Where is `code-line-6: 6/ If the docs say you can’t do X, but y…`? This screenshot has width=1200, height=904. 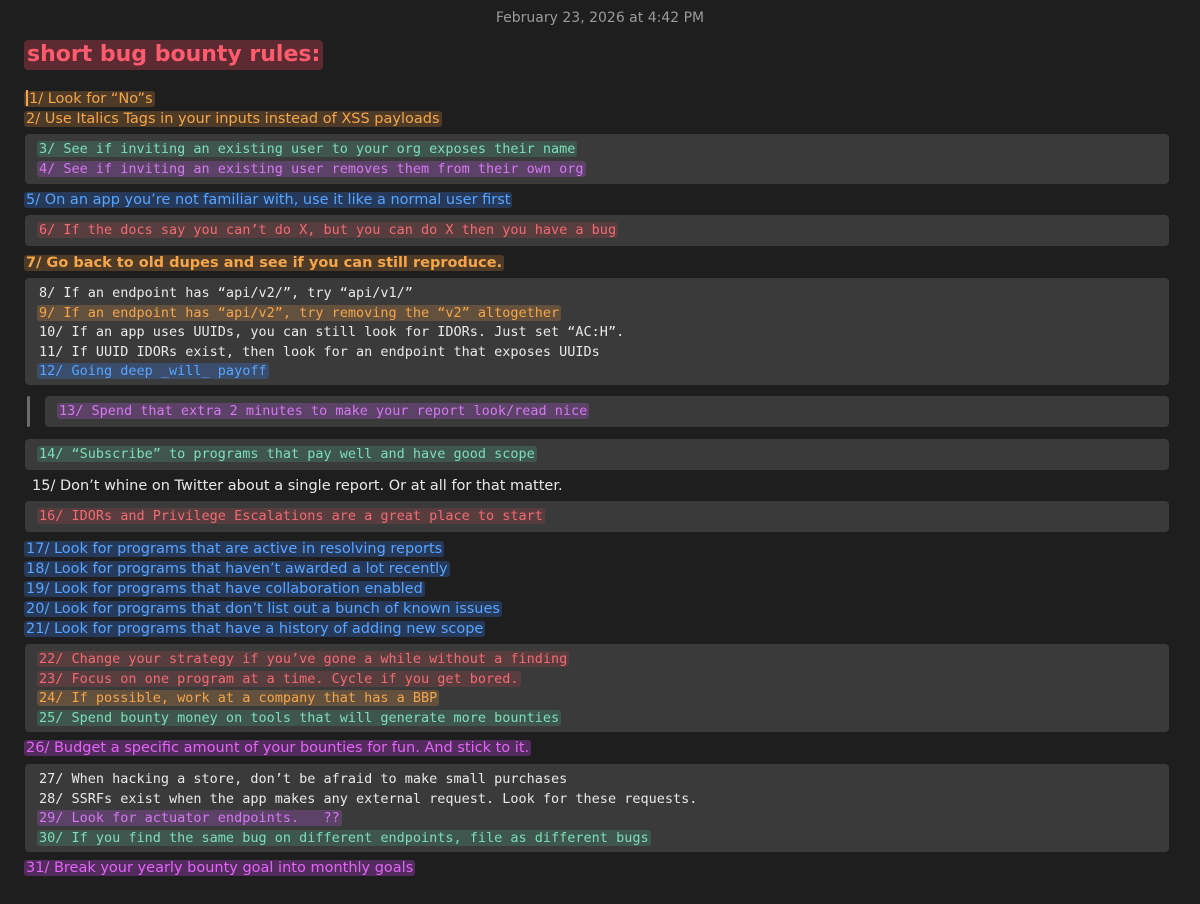
code-line-6: 6/ If the docs say you can’t do X, but y… is located at coordinates (328, 230).